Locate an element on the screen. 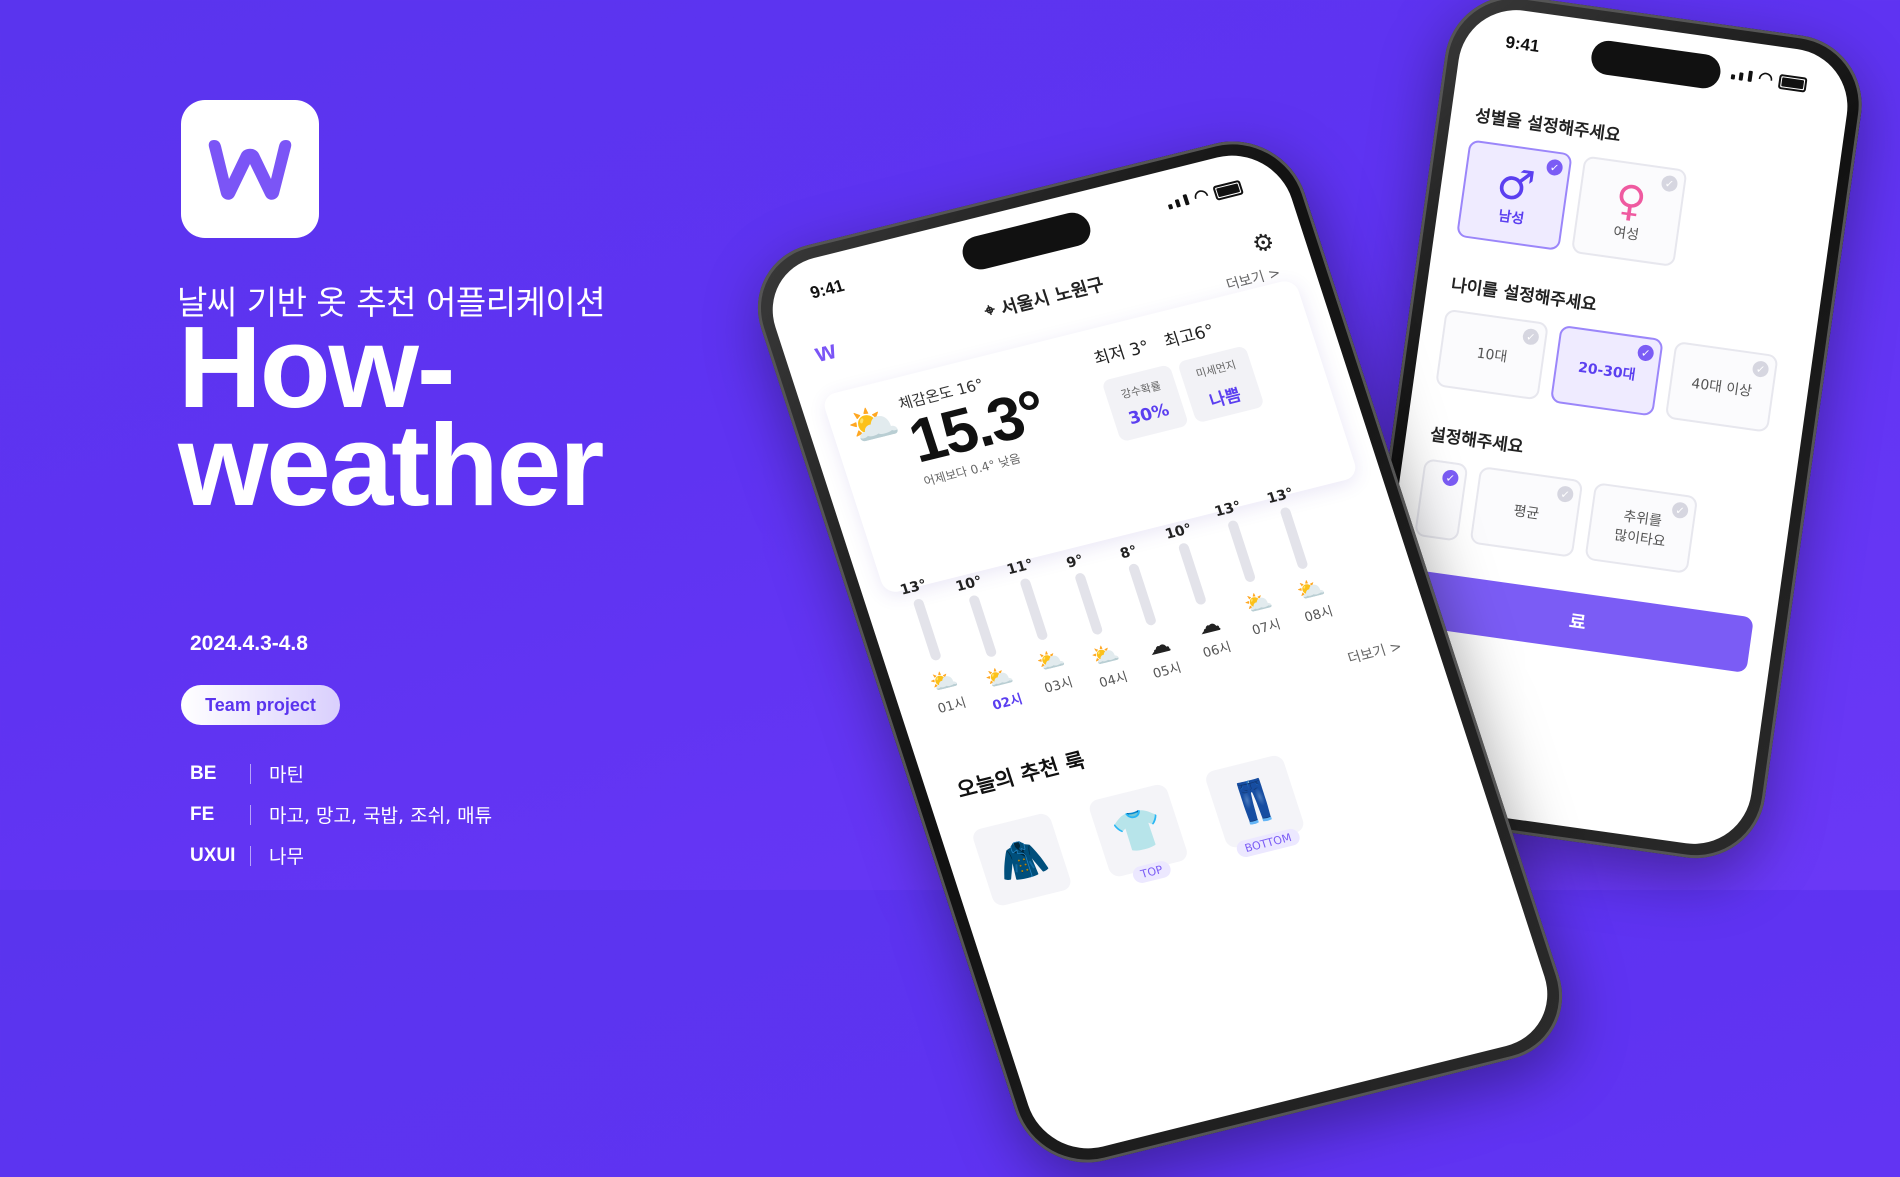 This screenshot has height=1177, width=1900. option-label: 추위를 많이타요 is located at coordinates (1640, 529).